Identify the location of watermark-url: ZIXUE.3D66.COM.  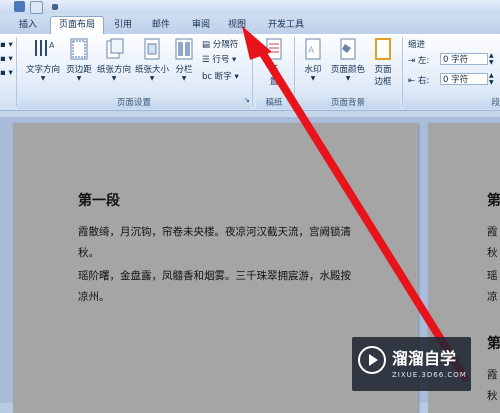
(429, 375).